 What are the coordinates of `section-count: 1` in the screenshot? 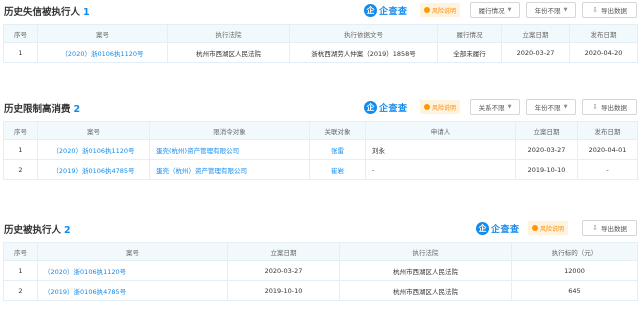 It's located at (86, 12).